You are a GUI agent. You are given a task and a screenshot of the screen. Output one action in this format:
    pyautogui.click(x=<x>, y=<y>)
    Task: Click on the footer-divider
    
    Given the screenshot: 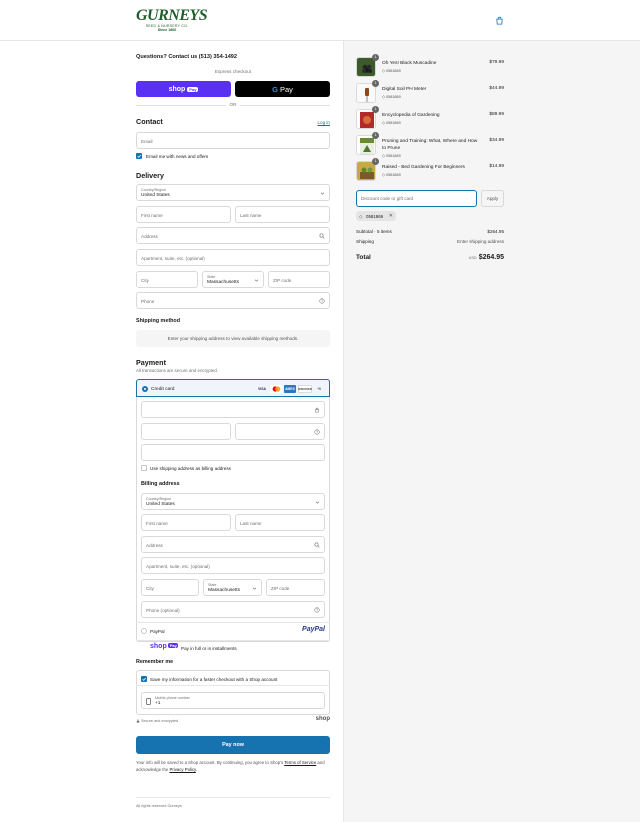 What is the action you would take?
    pyautogui.click(x=233, y=797)
    